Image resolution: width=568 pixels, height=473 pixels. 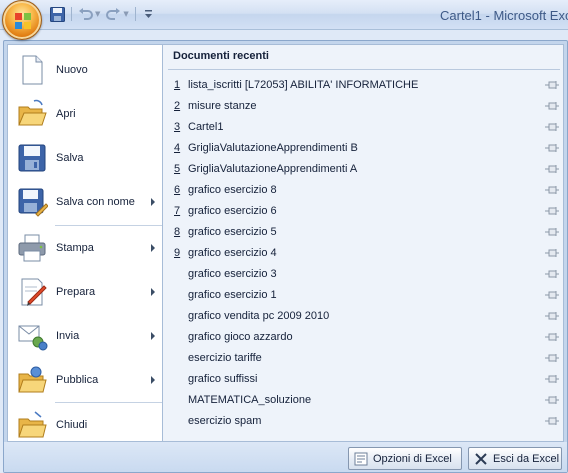 I want to click on recent-document-number: 3, so click(x=177, y=127).